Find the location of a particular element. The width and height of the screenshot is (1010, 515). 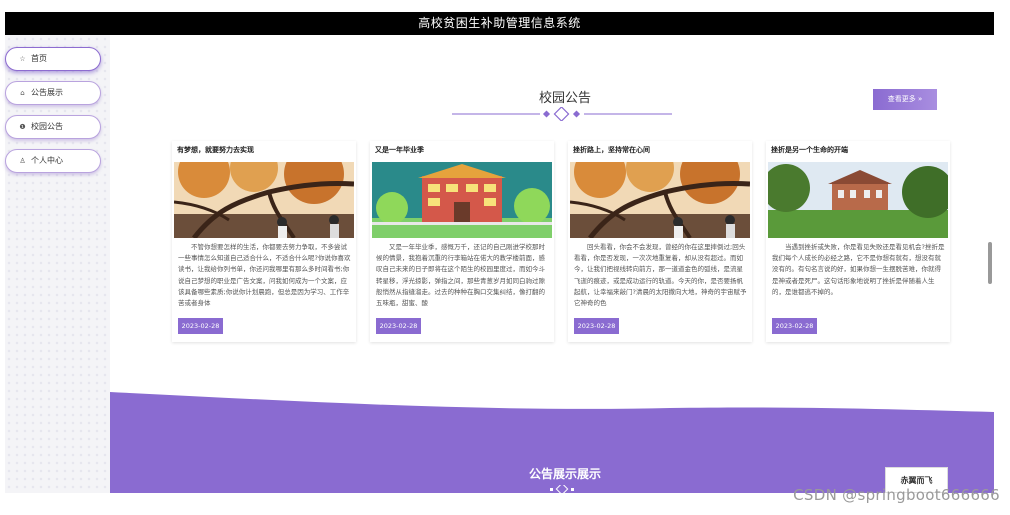

sidebar-item-home: ☆ 首页 is located at coordinates (53, 59).